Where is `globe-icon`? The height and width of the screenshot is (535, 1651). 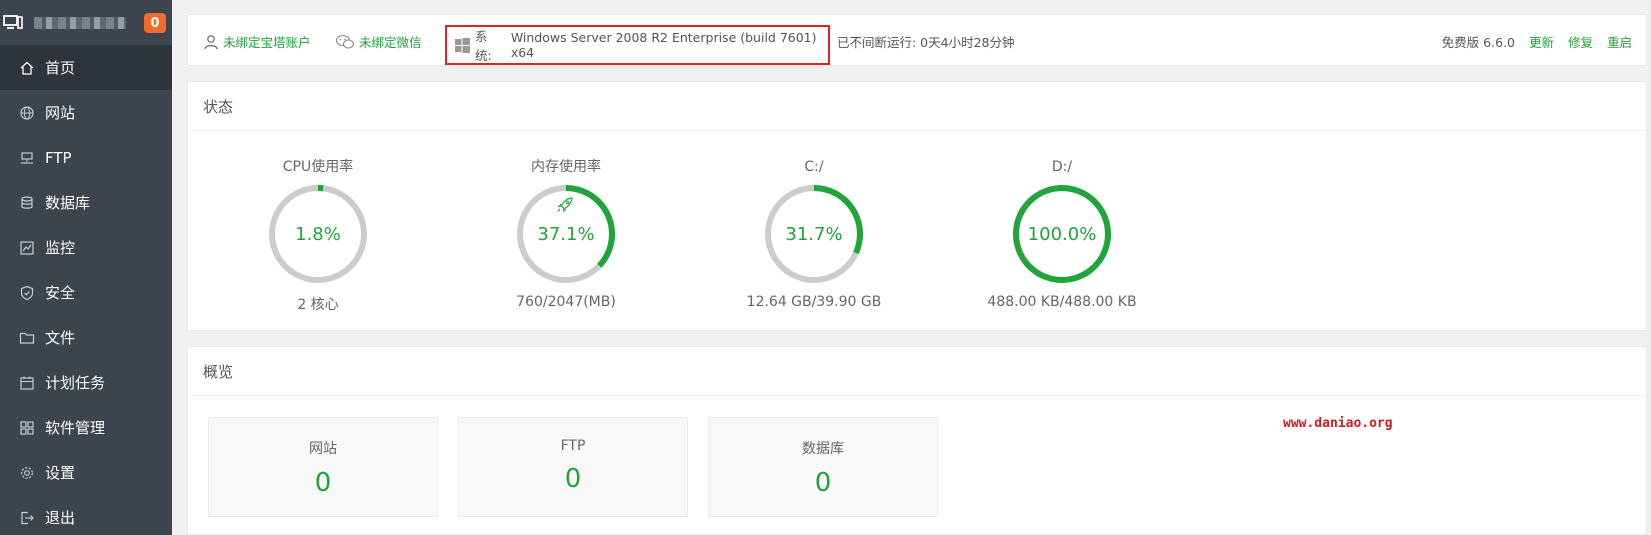 globe-icon is located at coordinates (27, 113).